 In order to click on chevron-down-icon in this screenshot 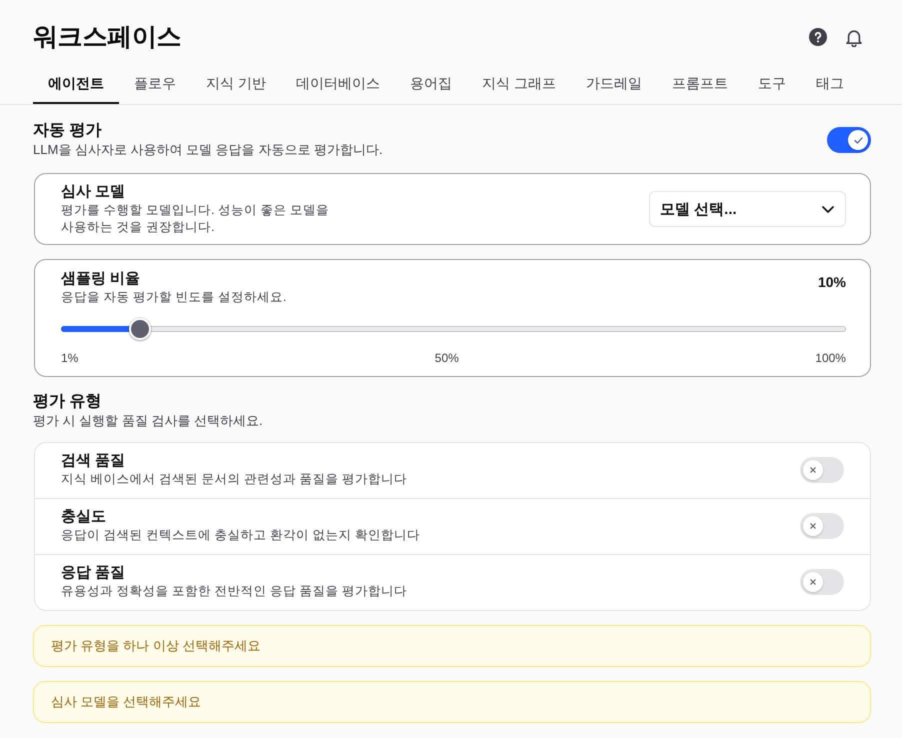, I will do `click(828, 209)`.